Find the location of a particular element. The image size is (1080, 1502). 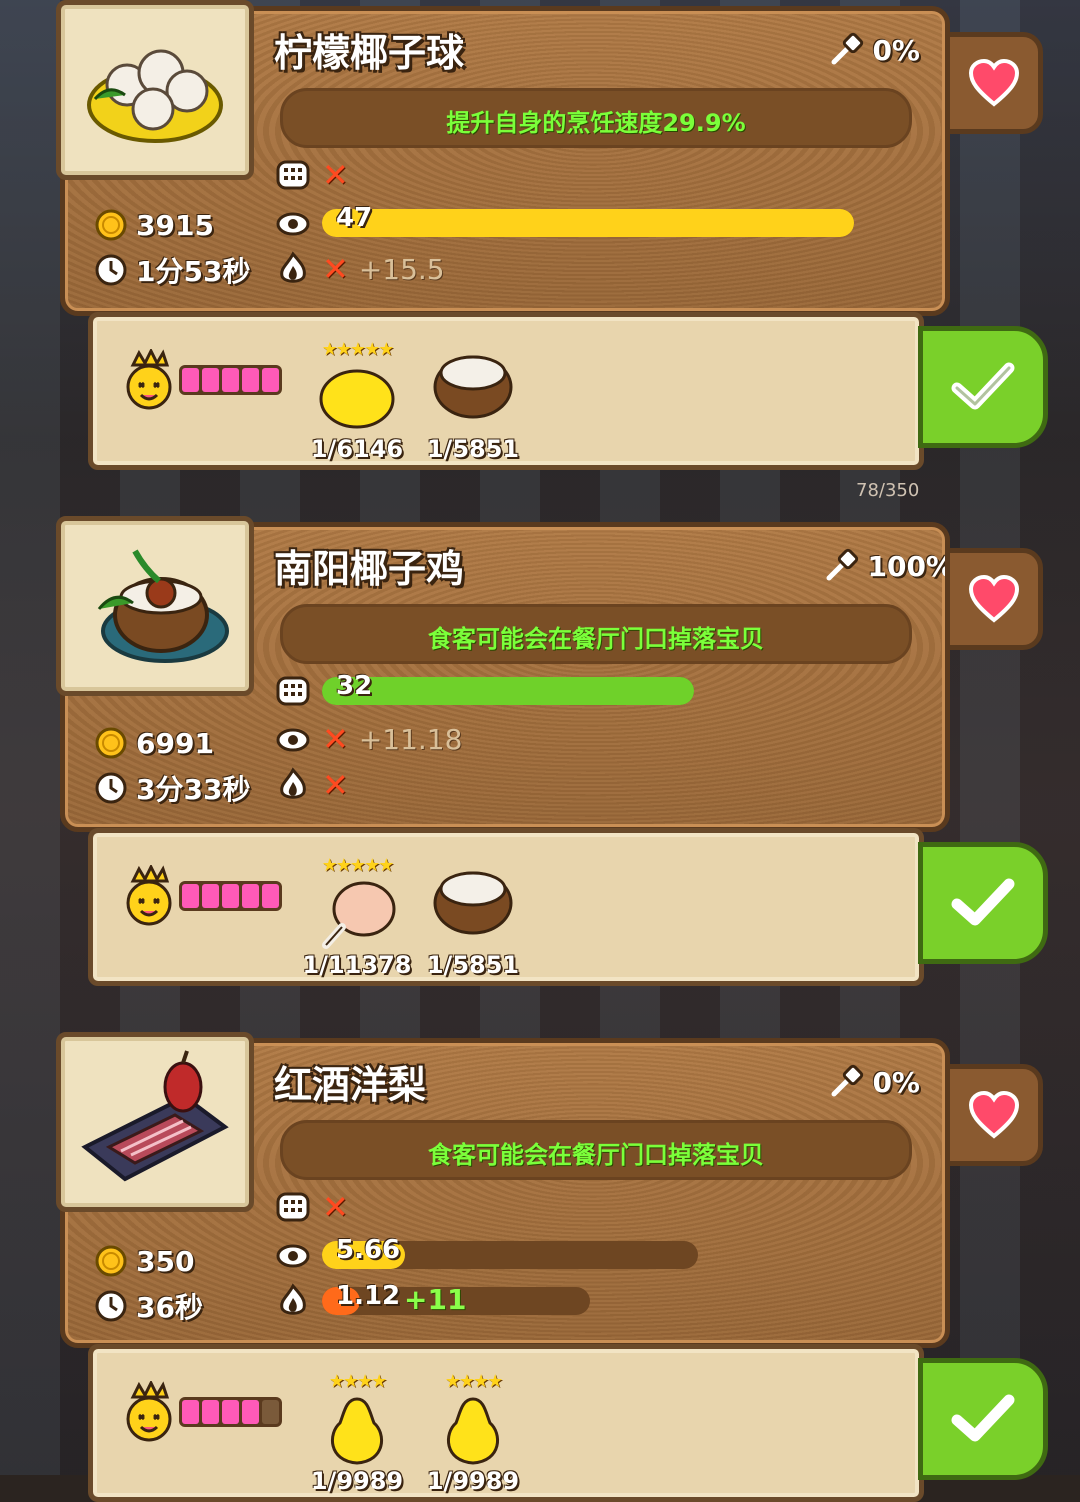

stat-row-view: 47 is located at coordinates (564, 223).